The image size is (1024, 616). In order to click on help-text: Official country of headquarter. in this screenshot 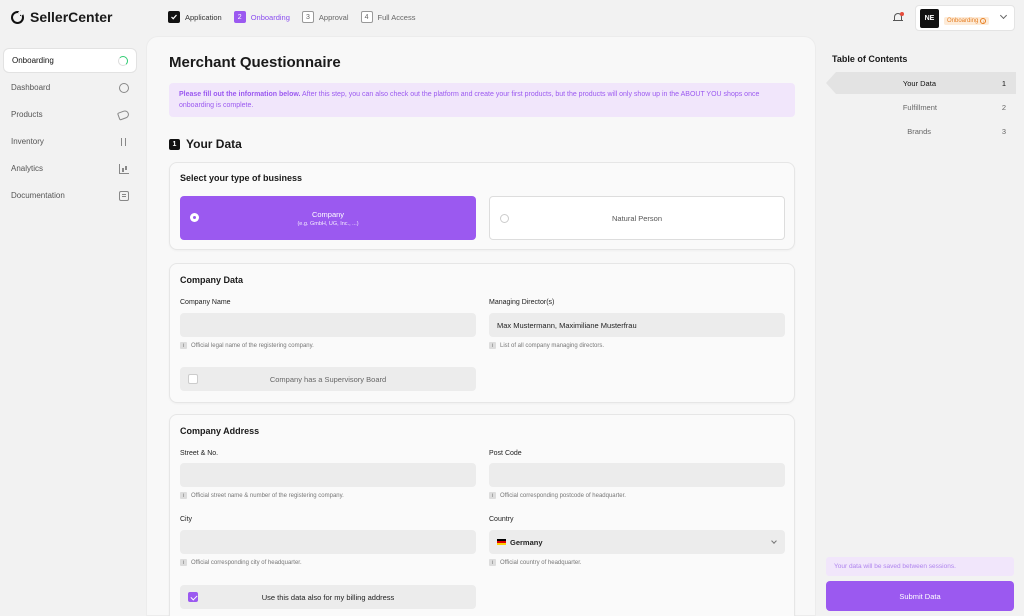, I will do `click(541, 562)`.